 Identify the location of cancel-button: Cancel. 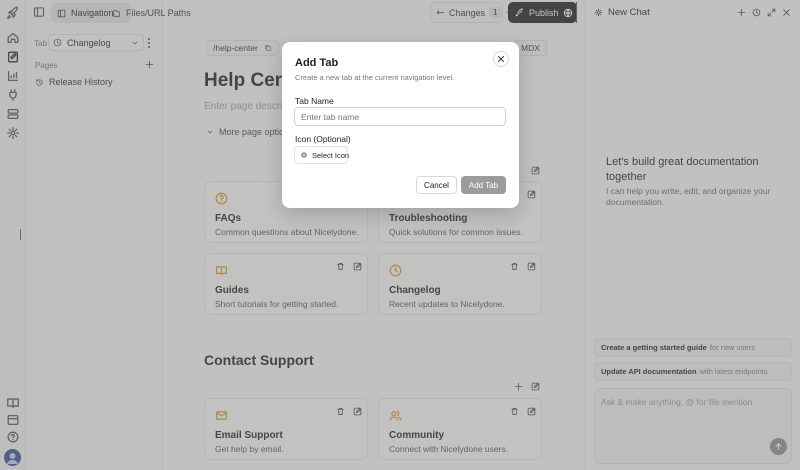
(436, 185).